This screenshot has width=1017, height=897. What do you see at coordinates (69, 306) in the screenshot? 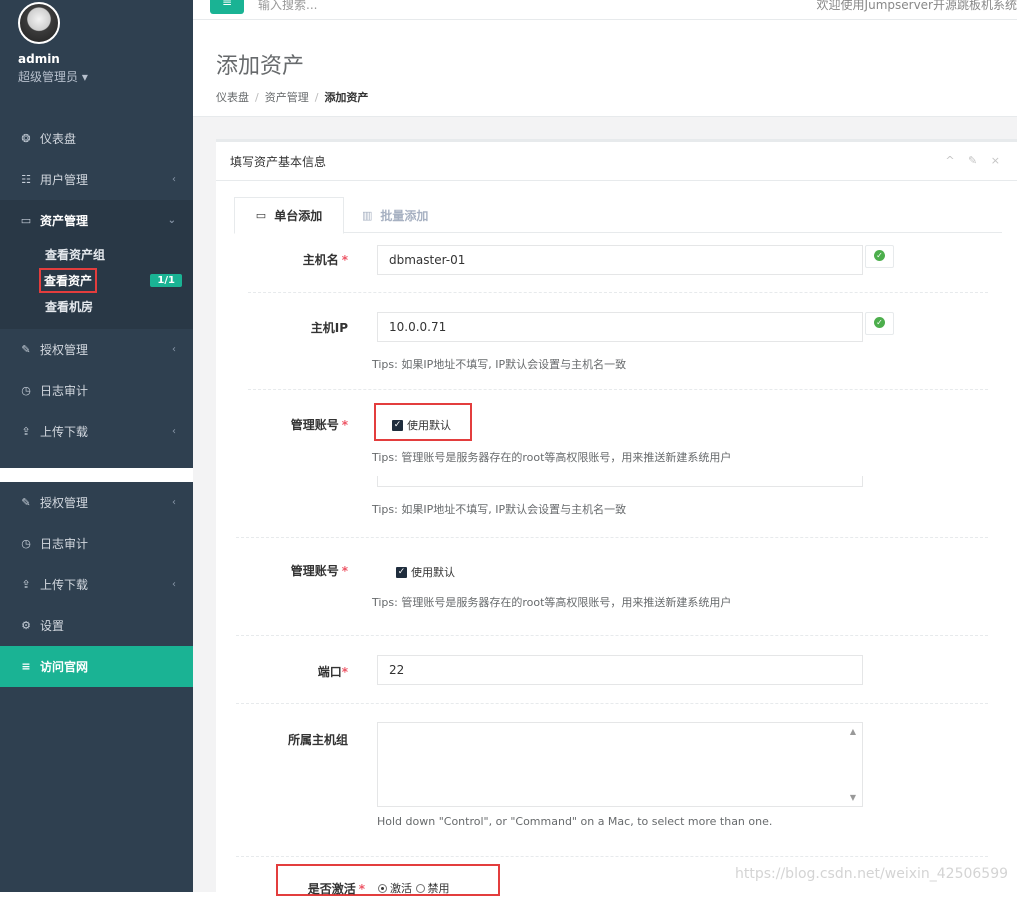
I see `submenu-label: 查看机房` at bounding box center [69, 306].